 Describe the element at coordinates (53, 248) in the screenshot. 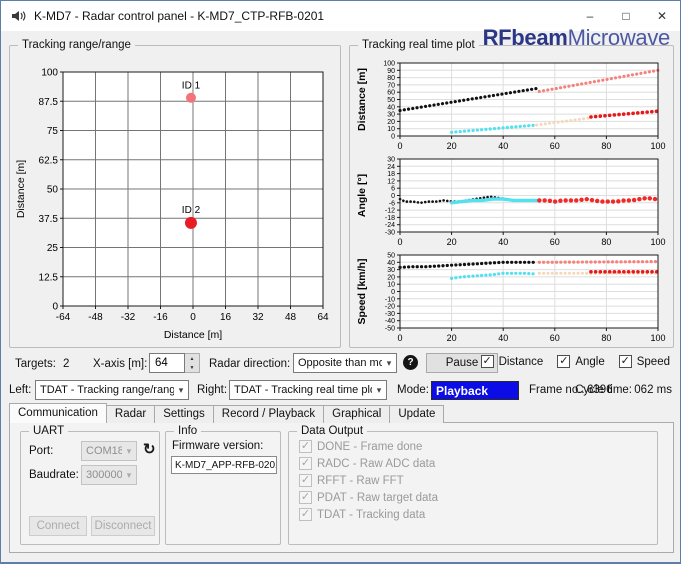

I see `svg-text: 25` at that location.